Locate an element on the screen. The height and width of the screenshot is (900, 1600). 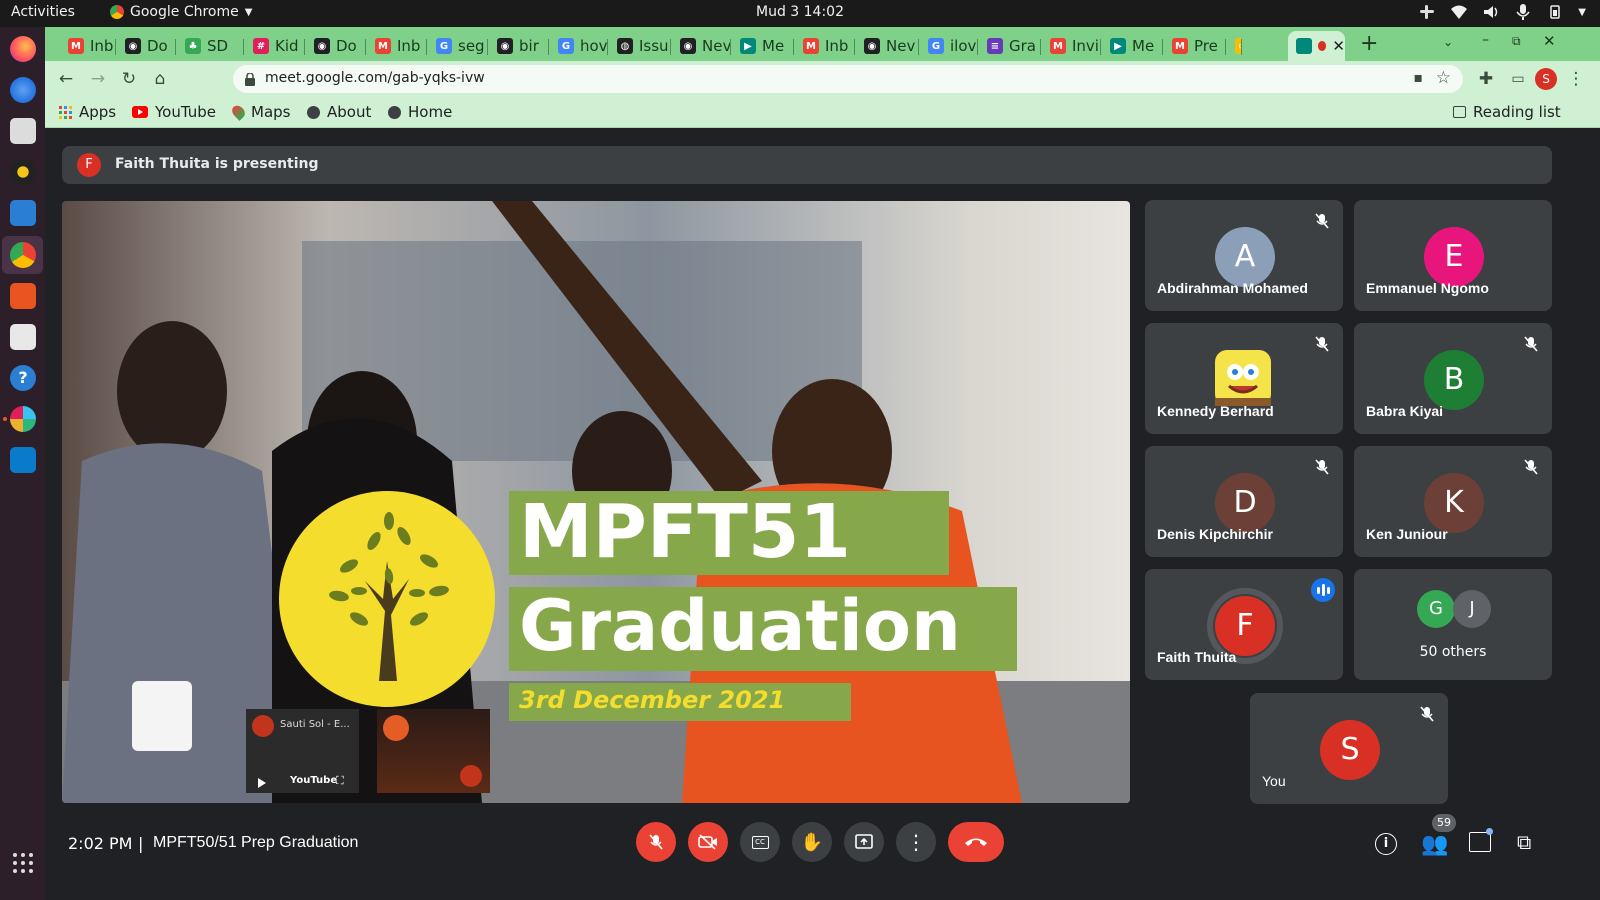
profile-avatar: S is located at coordinates (1546, 79).